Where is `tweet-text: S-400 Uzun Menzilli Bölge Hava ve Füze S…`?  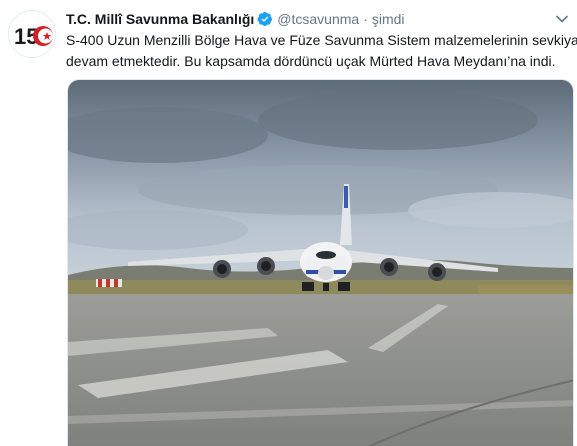 tweet-text: S-400 Uzun Menzilli Bölge Hava ve Füze S… is located at coordinates (321, 51).